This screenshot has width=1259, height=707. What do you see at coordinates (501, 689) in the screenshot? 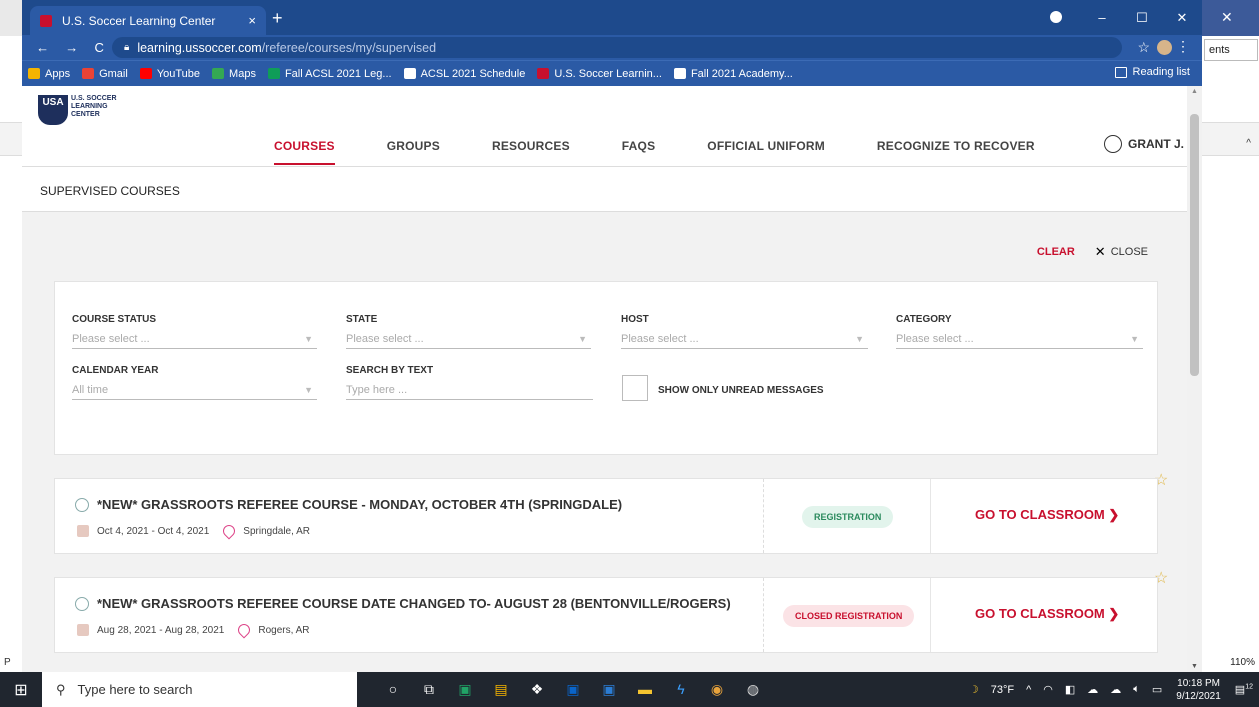
I see `store-icon: ▤` at bounding box center [501, 689].